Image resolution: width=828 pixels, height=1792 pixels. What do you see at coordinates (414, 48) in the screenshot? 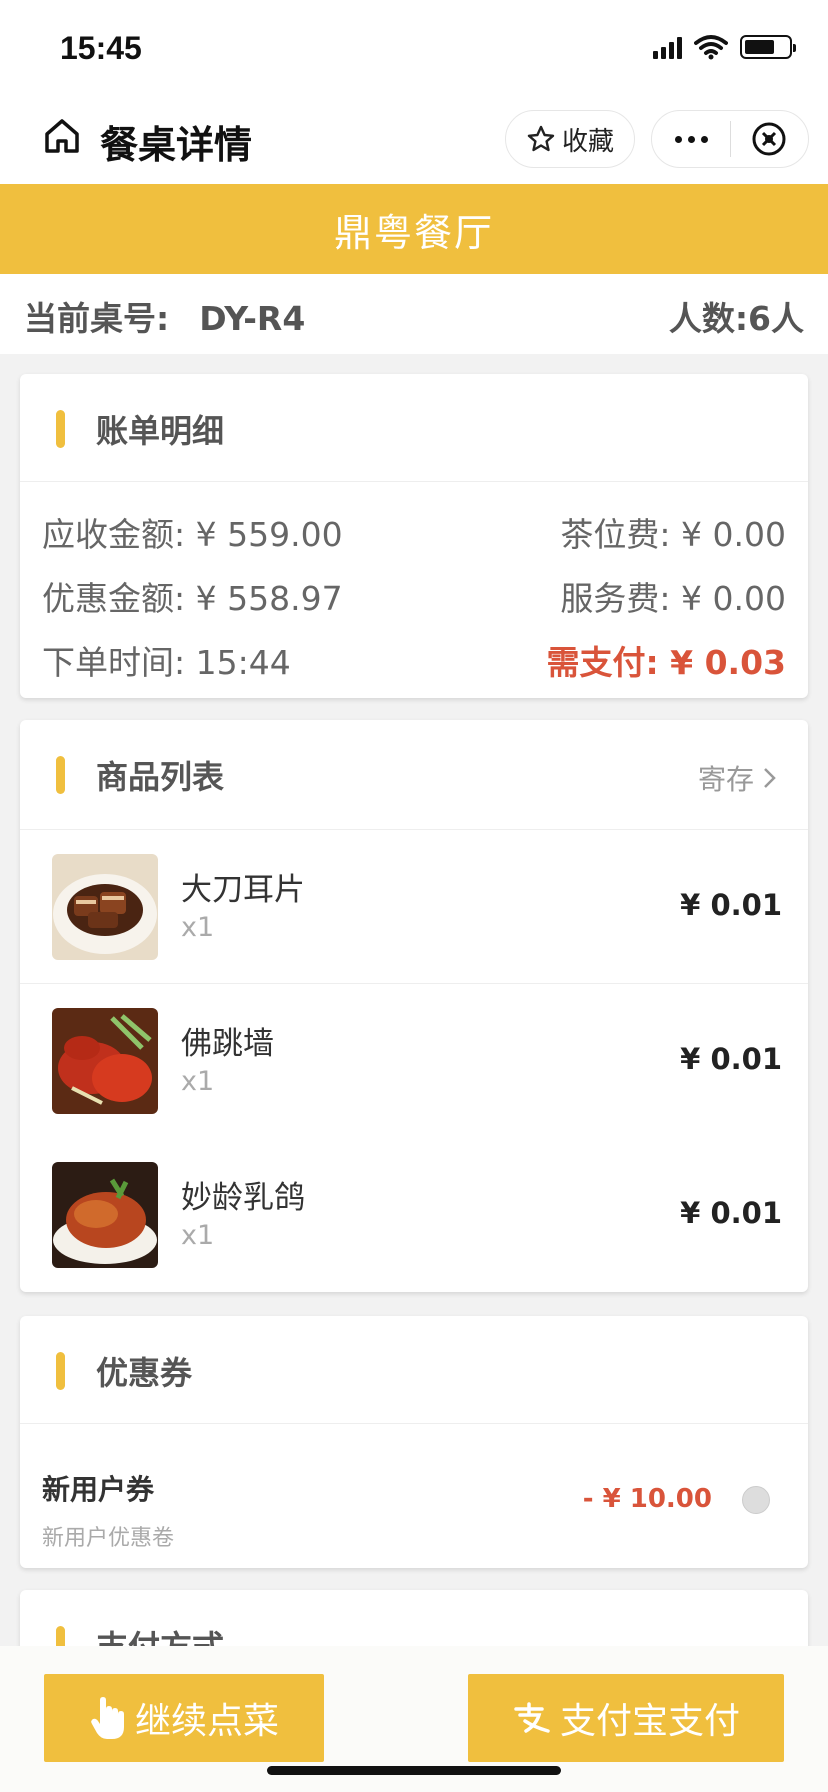
I see `status-bar: 15:45` at bounding box center [414, 48].